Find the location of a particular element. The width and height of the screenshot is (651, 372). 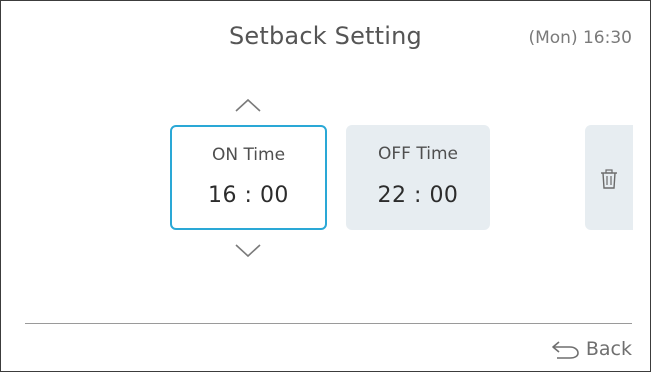

back-button: Back is located at coordinates (591, 349).